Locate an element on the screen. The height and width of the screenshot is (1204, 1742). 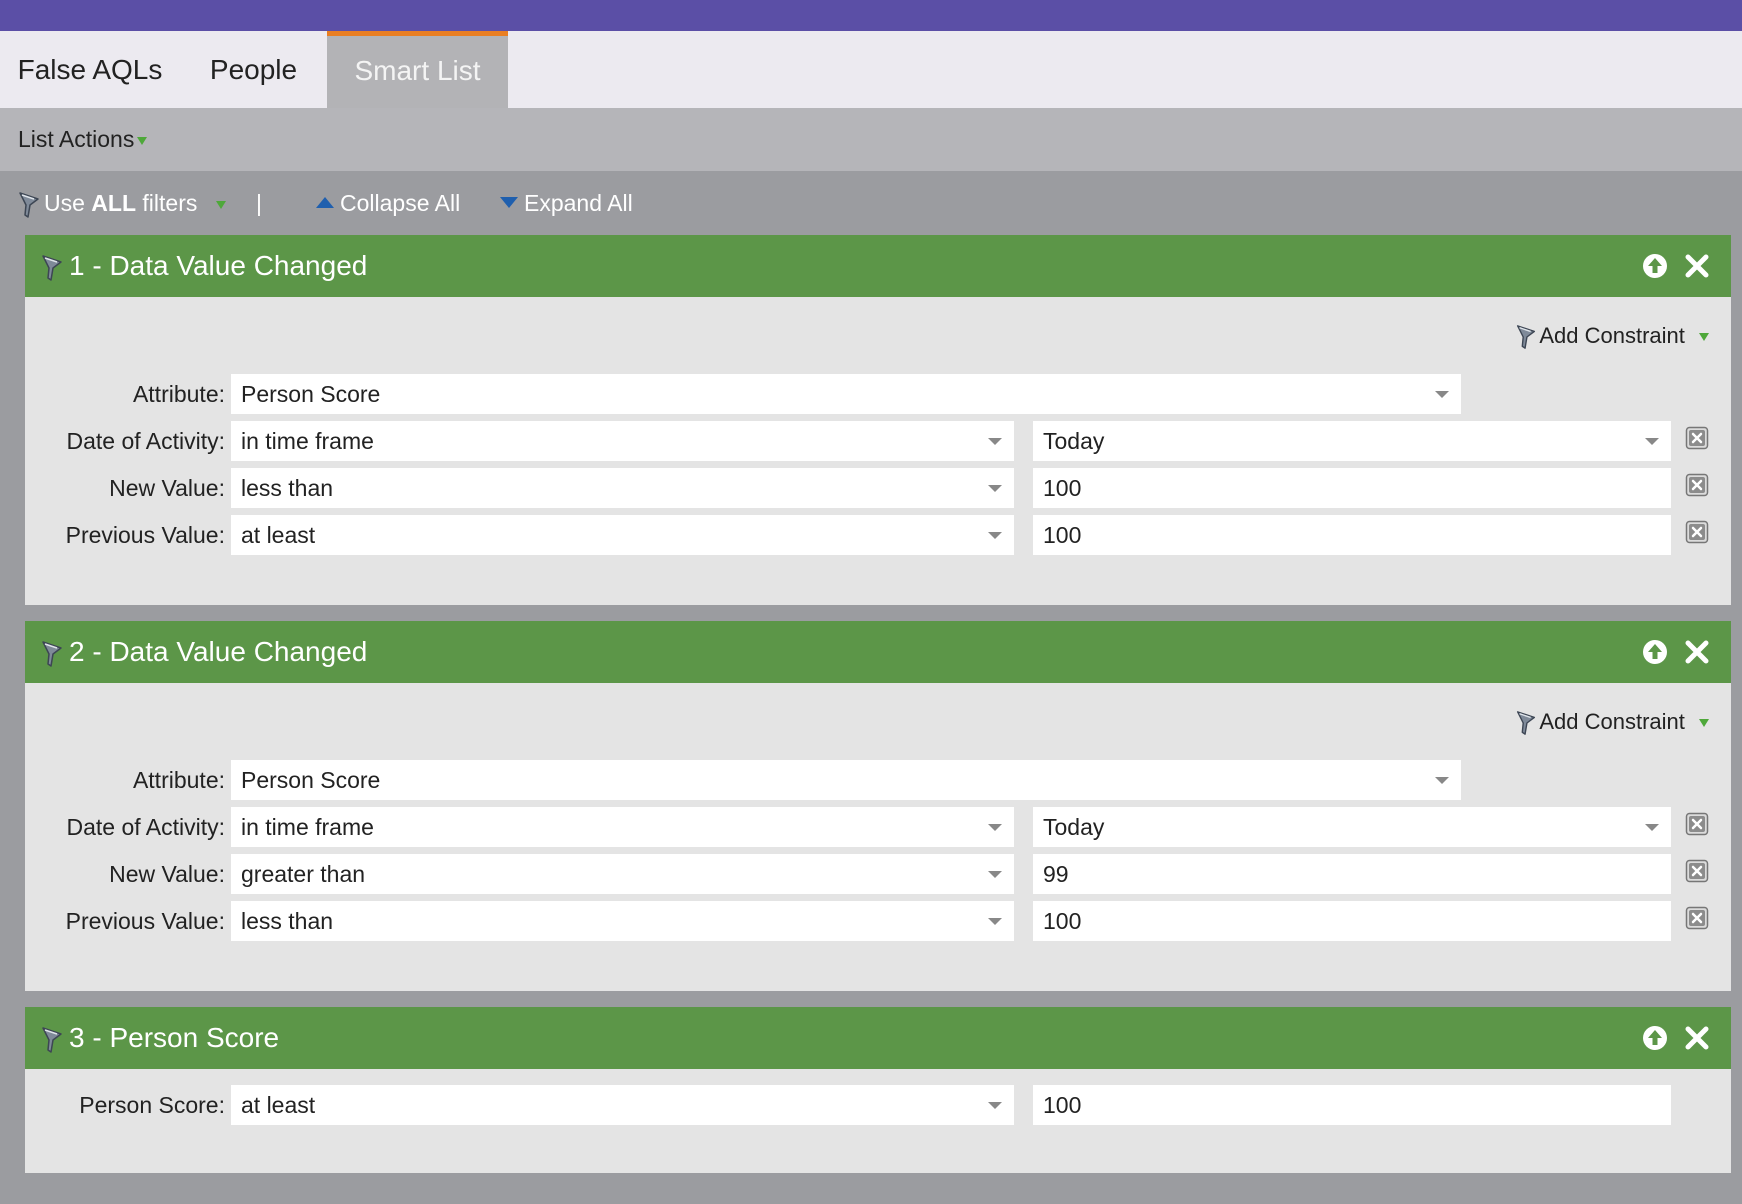
constraint-row: Previous Value: less than 100 is located at coordinates (878, 921).